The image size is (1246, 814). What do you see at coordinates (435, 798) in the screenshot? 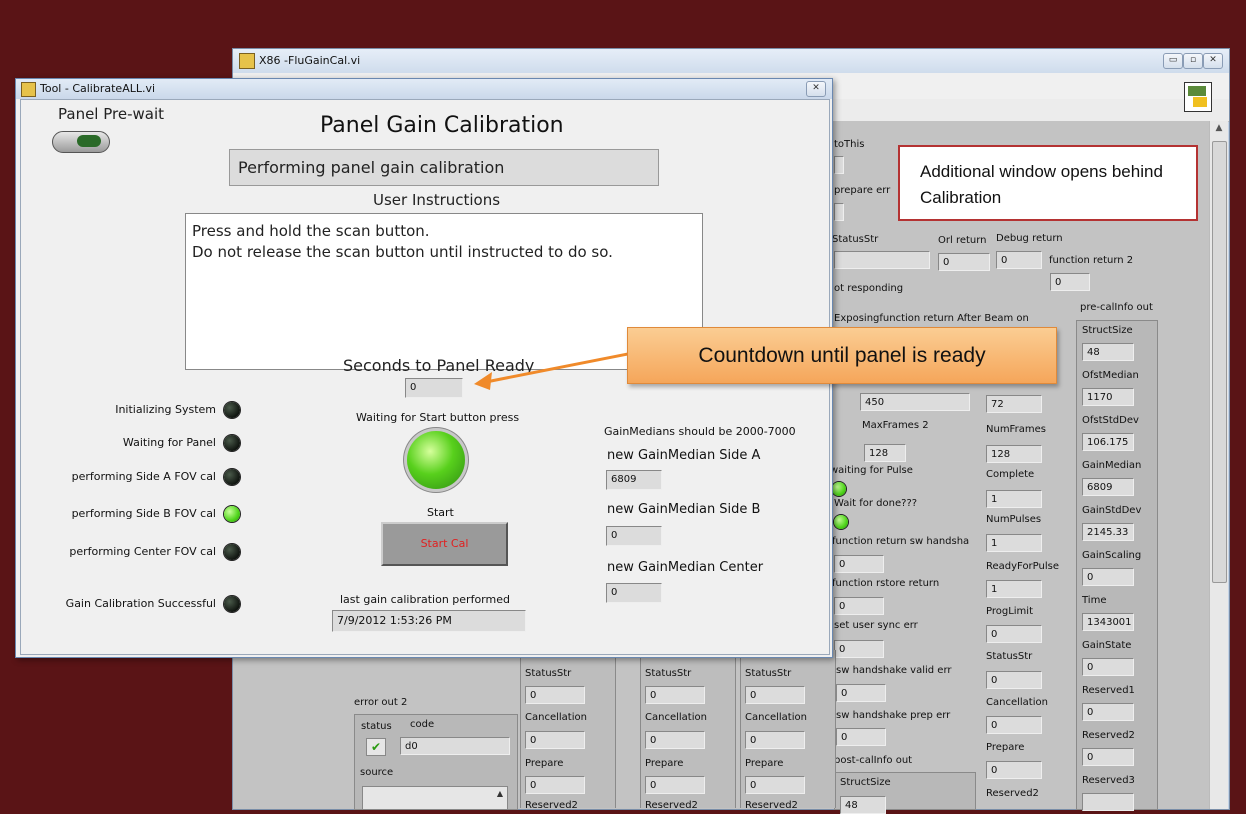
I see `source-field: ▲` at bounding box center [435, 798].